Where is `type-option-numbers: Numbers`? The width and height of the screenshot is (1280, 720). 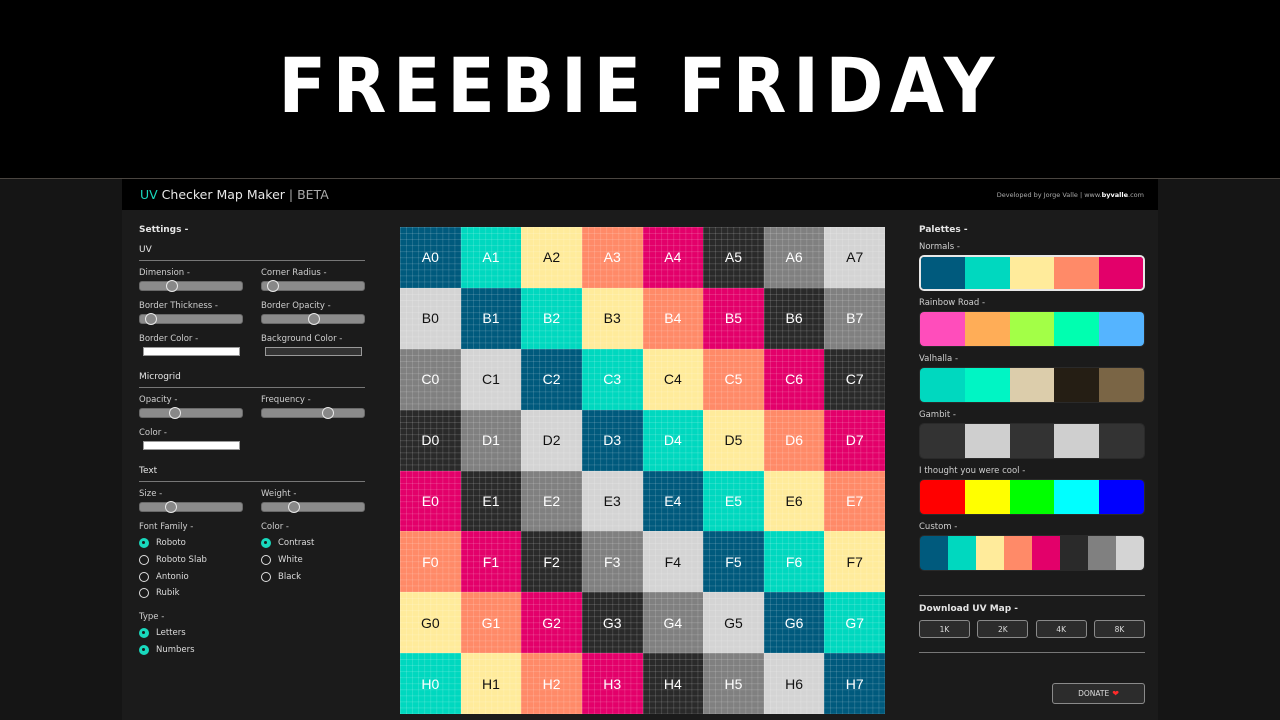 type-option-numbers: Numbers is located at coordinates (252, 649).